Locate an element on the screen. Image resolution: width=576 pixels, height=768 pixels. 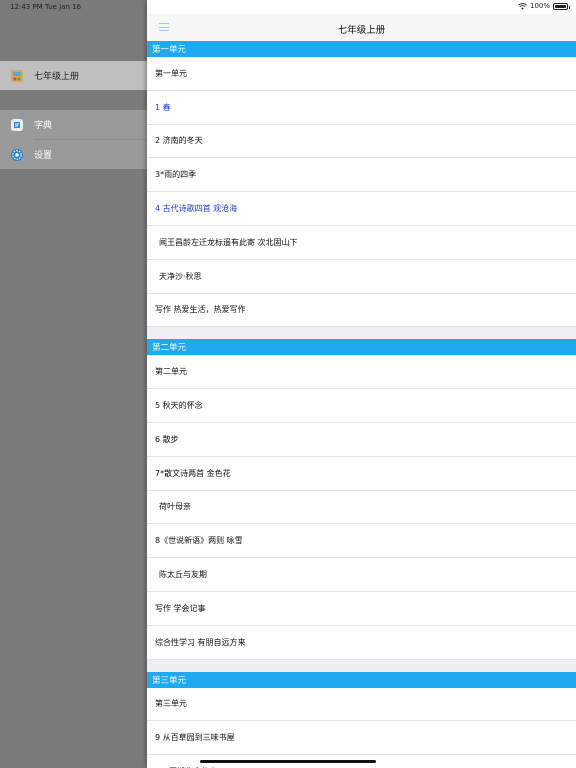
status-right: 100% is located at coordinates (544, 6).